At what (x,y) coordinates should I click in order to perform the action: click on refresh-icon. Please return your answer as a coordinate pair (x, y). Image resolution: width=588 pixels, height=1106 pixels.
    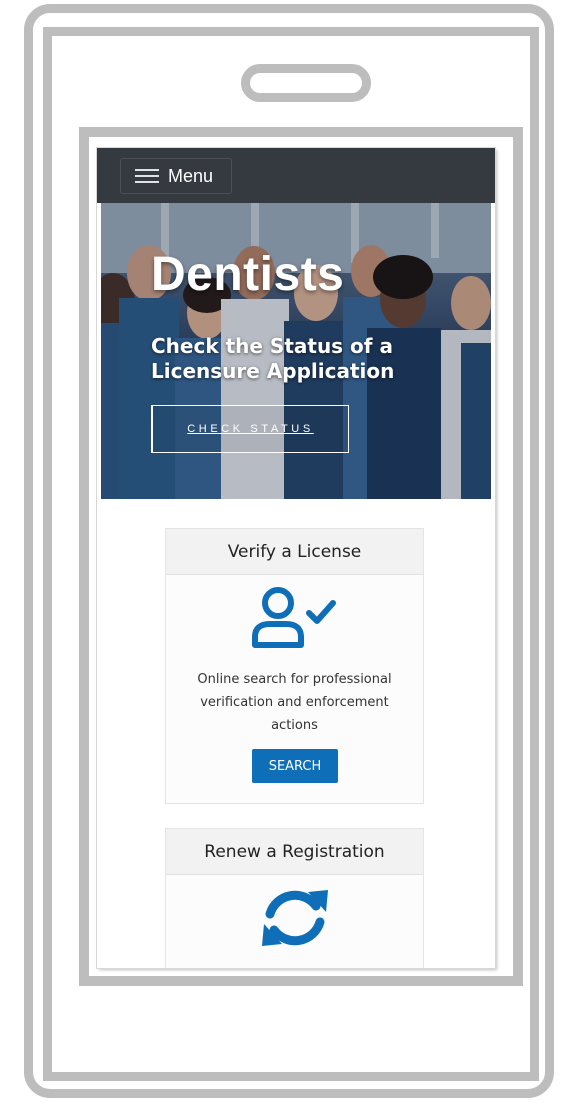
    Looking at the image, I should click on (295, 918).